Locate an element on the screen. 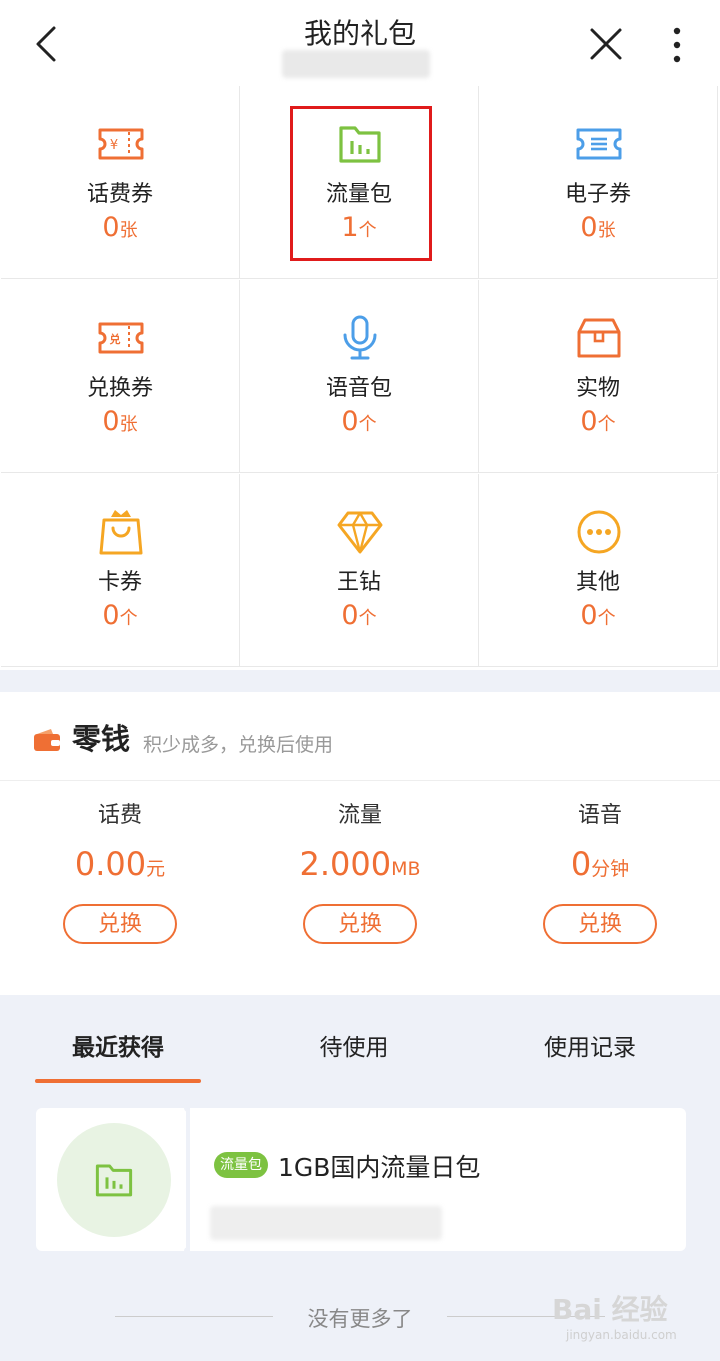 Image resolution: width=720 pixels, height=1361 pixels. phone-fee-ticket-icon: ¥ is located at coordinates (121, 144).